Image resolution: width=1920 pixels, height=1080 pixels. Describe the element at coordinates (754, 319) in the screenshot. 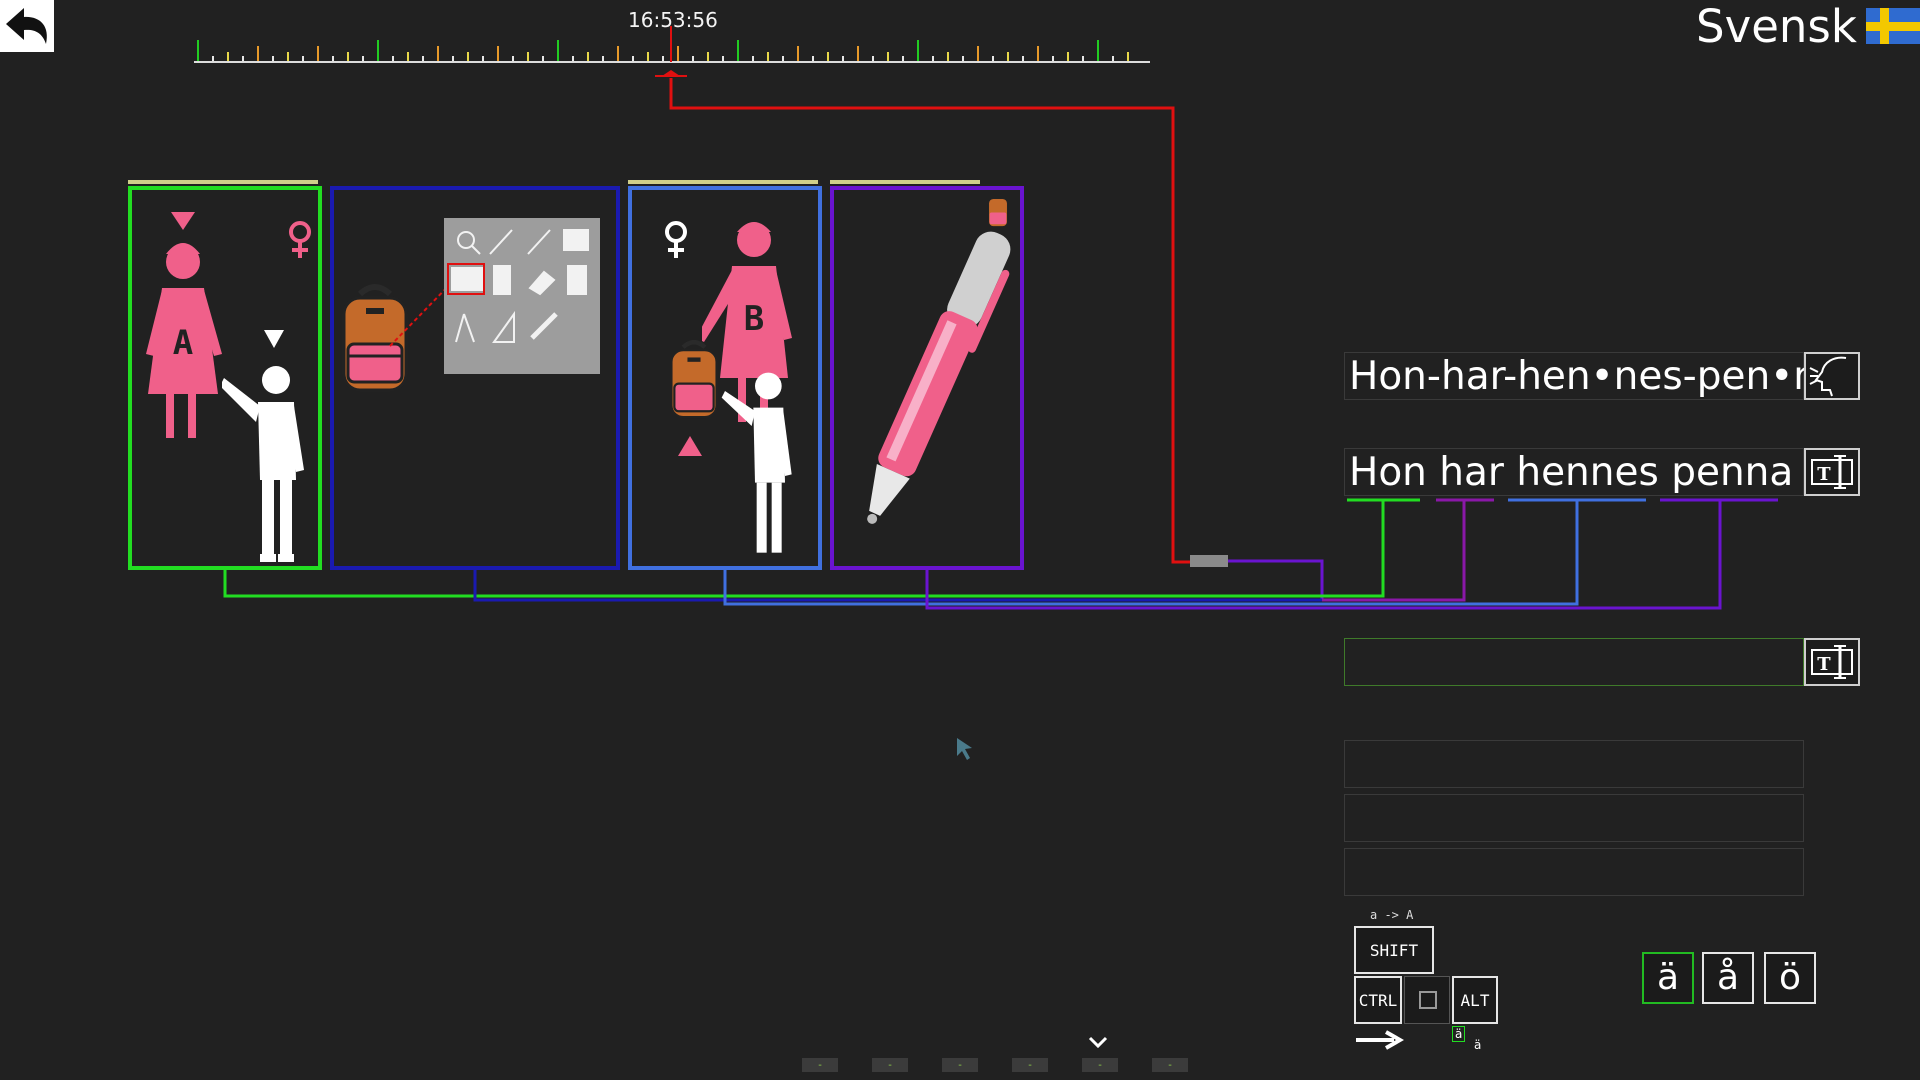

I see `svg-text: B` at that location.